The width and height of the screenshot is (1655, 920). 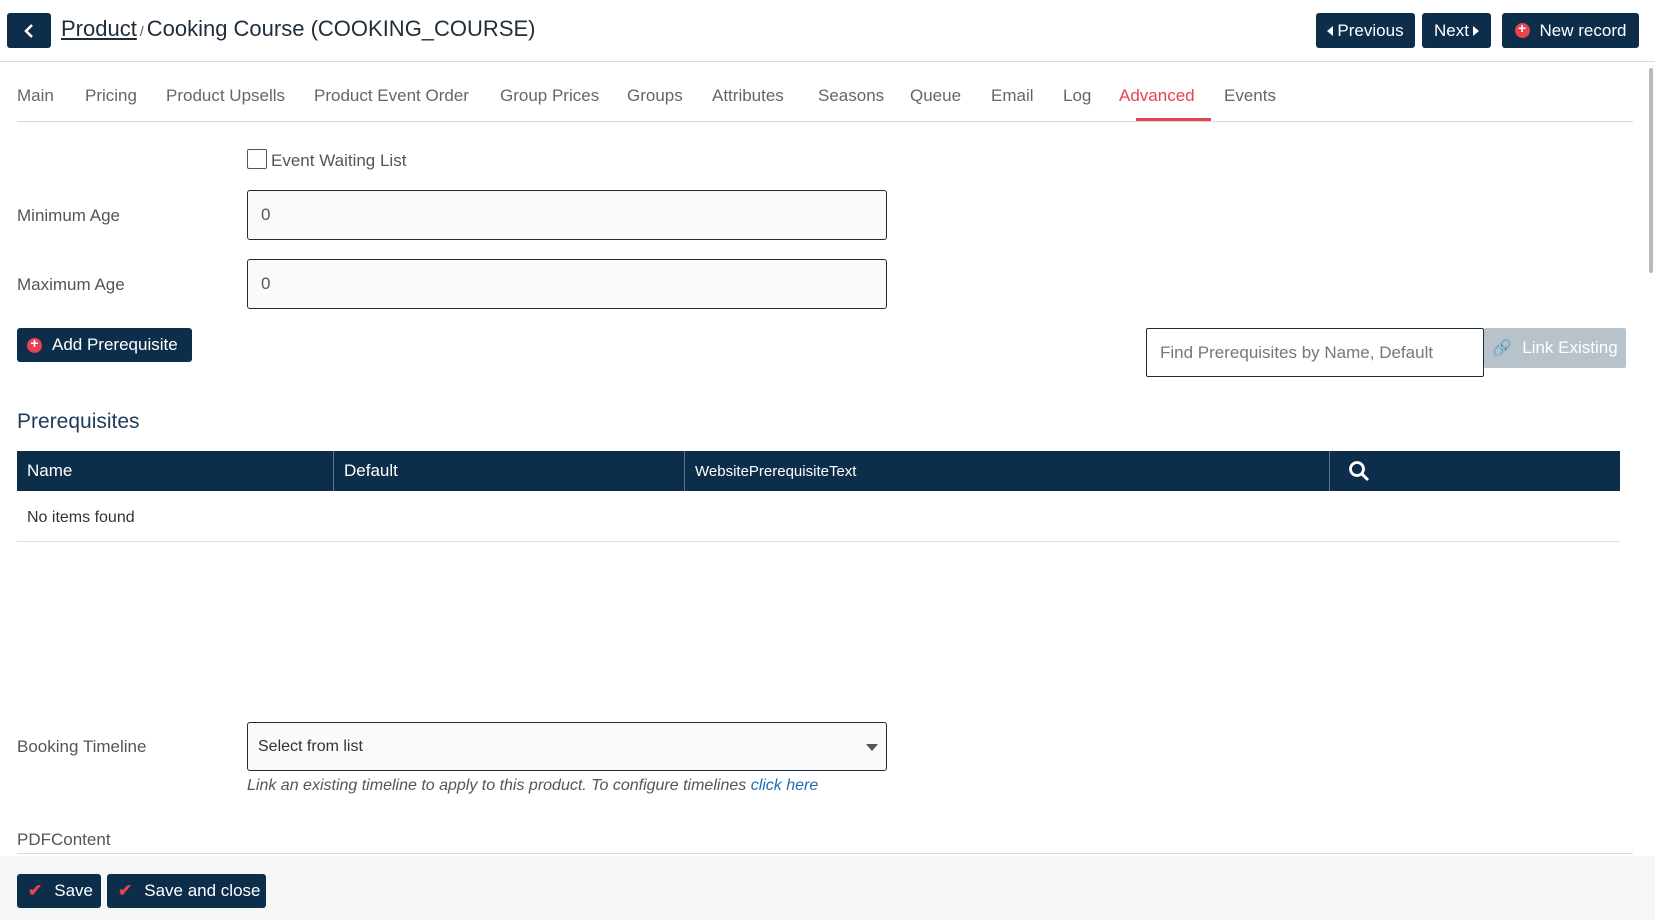 What do you see at coordinates (341, 28) in the screenshot?
I see `page-title: Cooking Course (COOKING_COURSE)` at bounding box center [341, 28].